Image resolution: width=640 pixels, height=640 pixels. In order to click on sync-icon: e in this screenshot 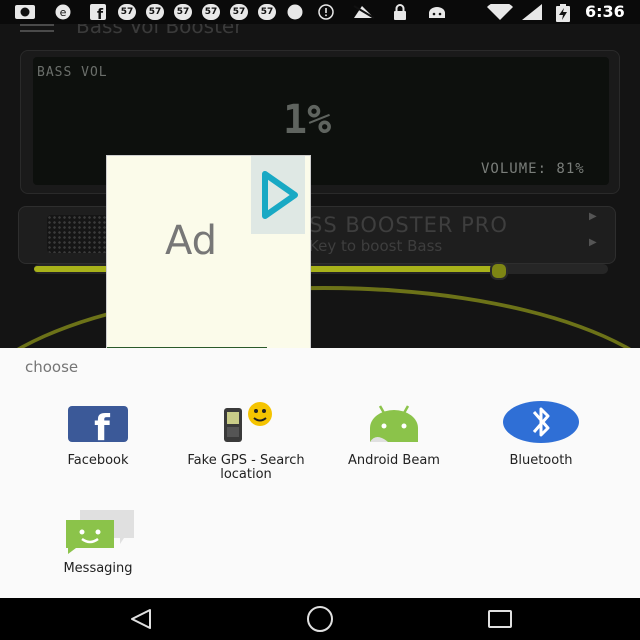, I will do `click(63, 12)`.